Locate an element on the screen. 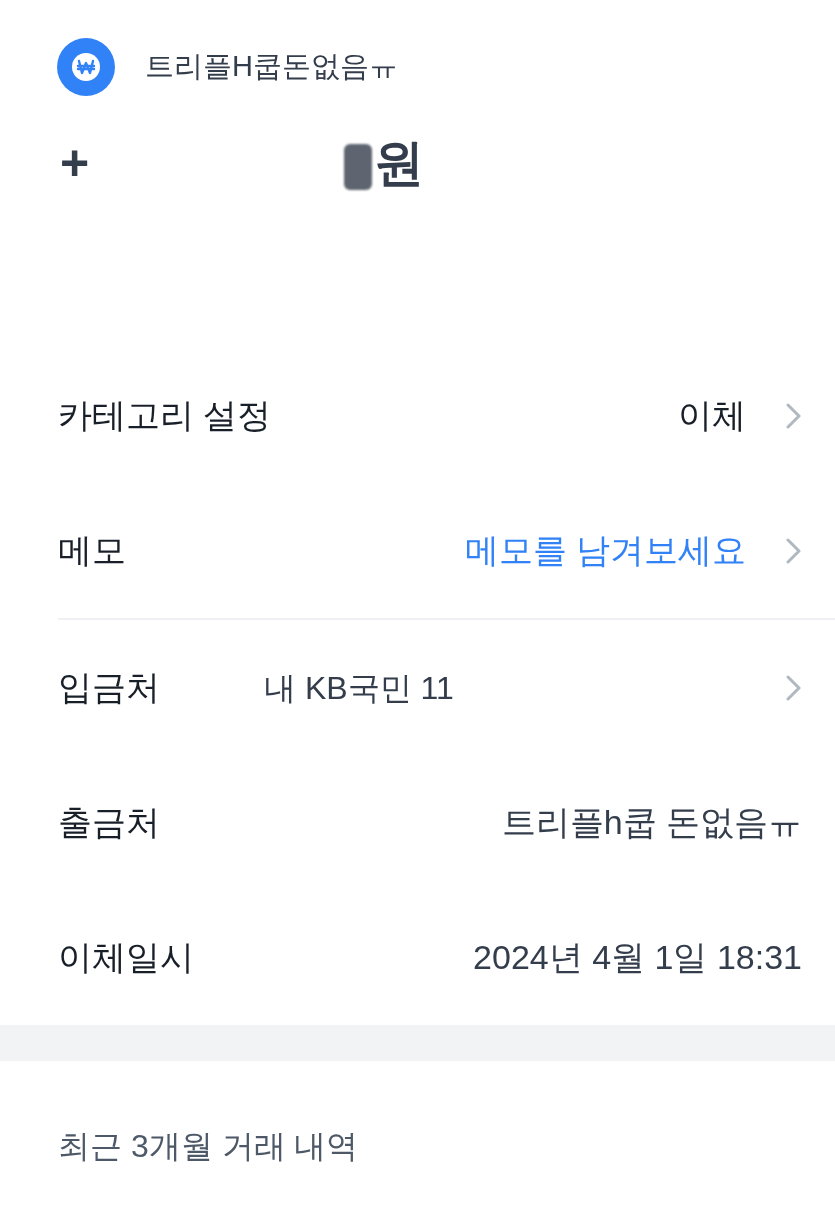  amount-sign: + is located at coordinates (75, 163).